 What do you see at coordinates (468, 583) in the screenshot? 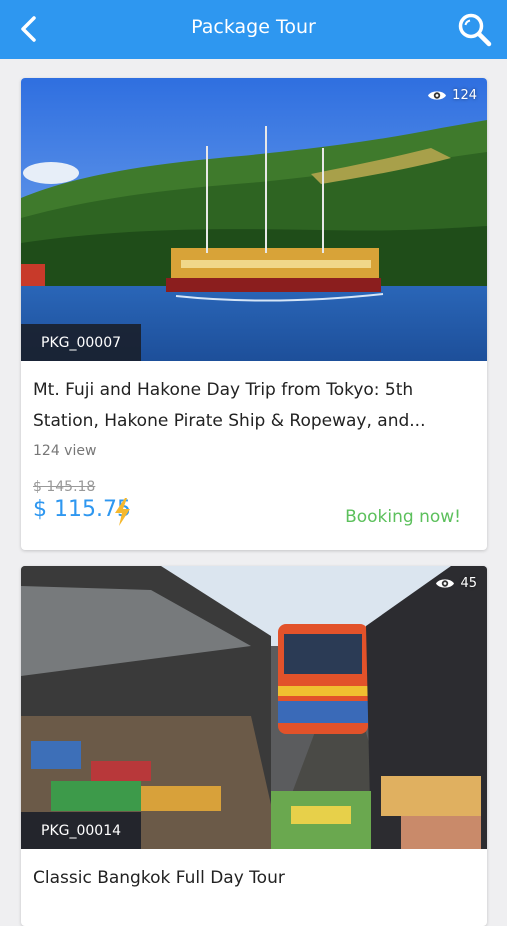
I see `views-count: 45` at bounding box center [468, 583].